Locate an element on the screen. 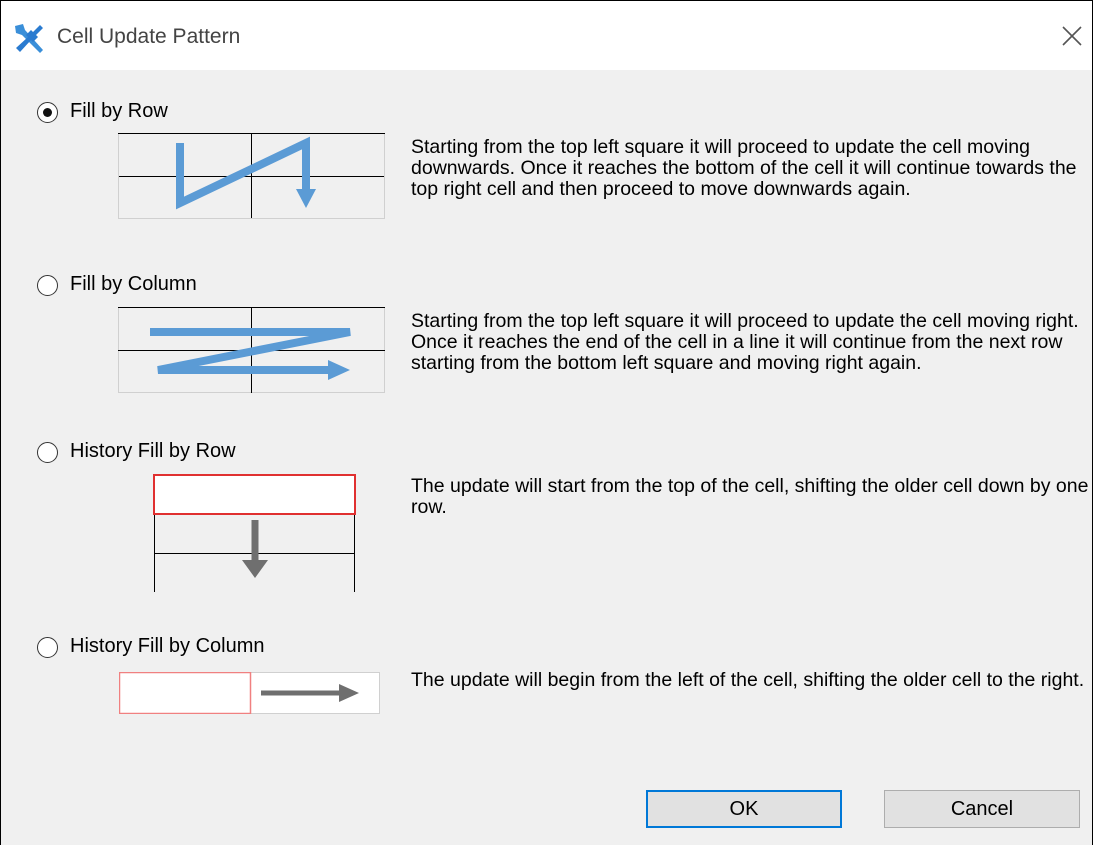 The height and width of the screenshot is (845, 1093). option-label: Fill by Column is located at coordinates (133, 284).